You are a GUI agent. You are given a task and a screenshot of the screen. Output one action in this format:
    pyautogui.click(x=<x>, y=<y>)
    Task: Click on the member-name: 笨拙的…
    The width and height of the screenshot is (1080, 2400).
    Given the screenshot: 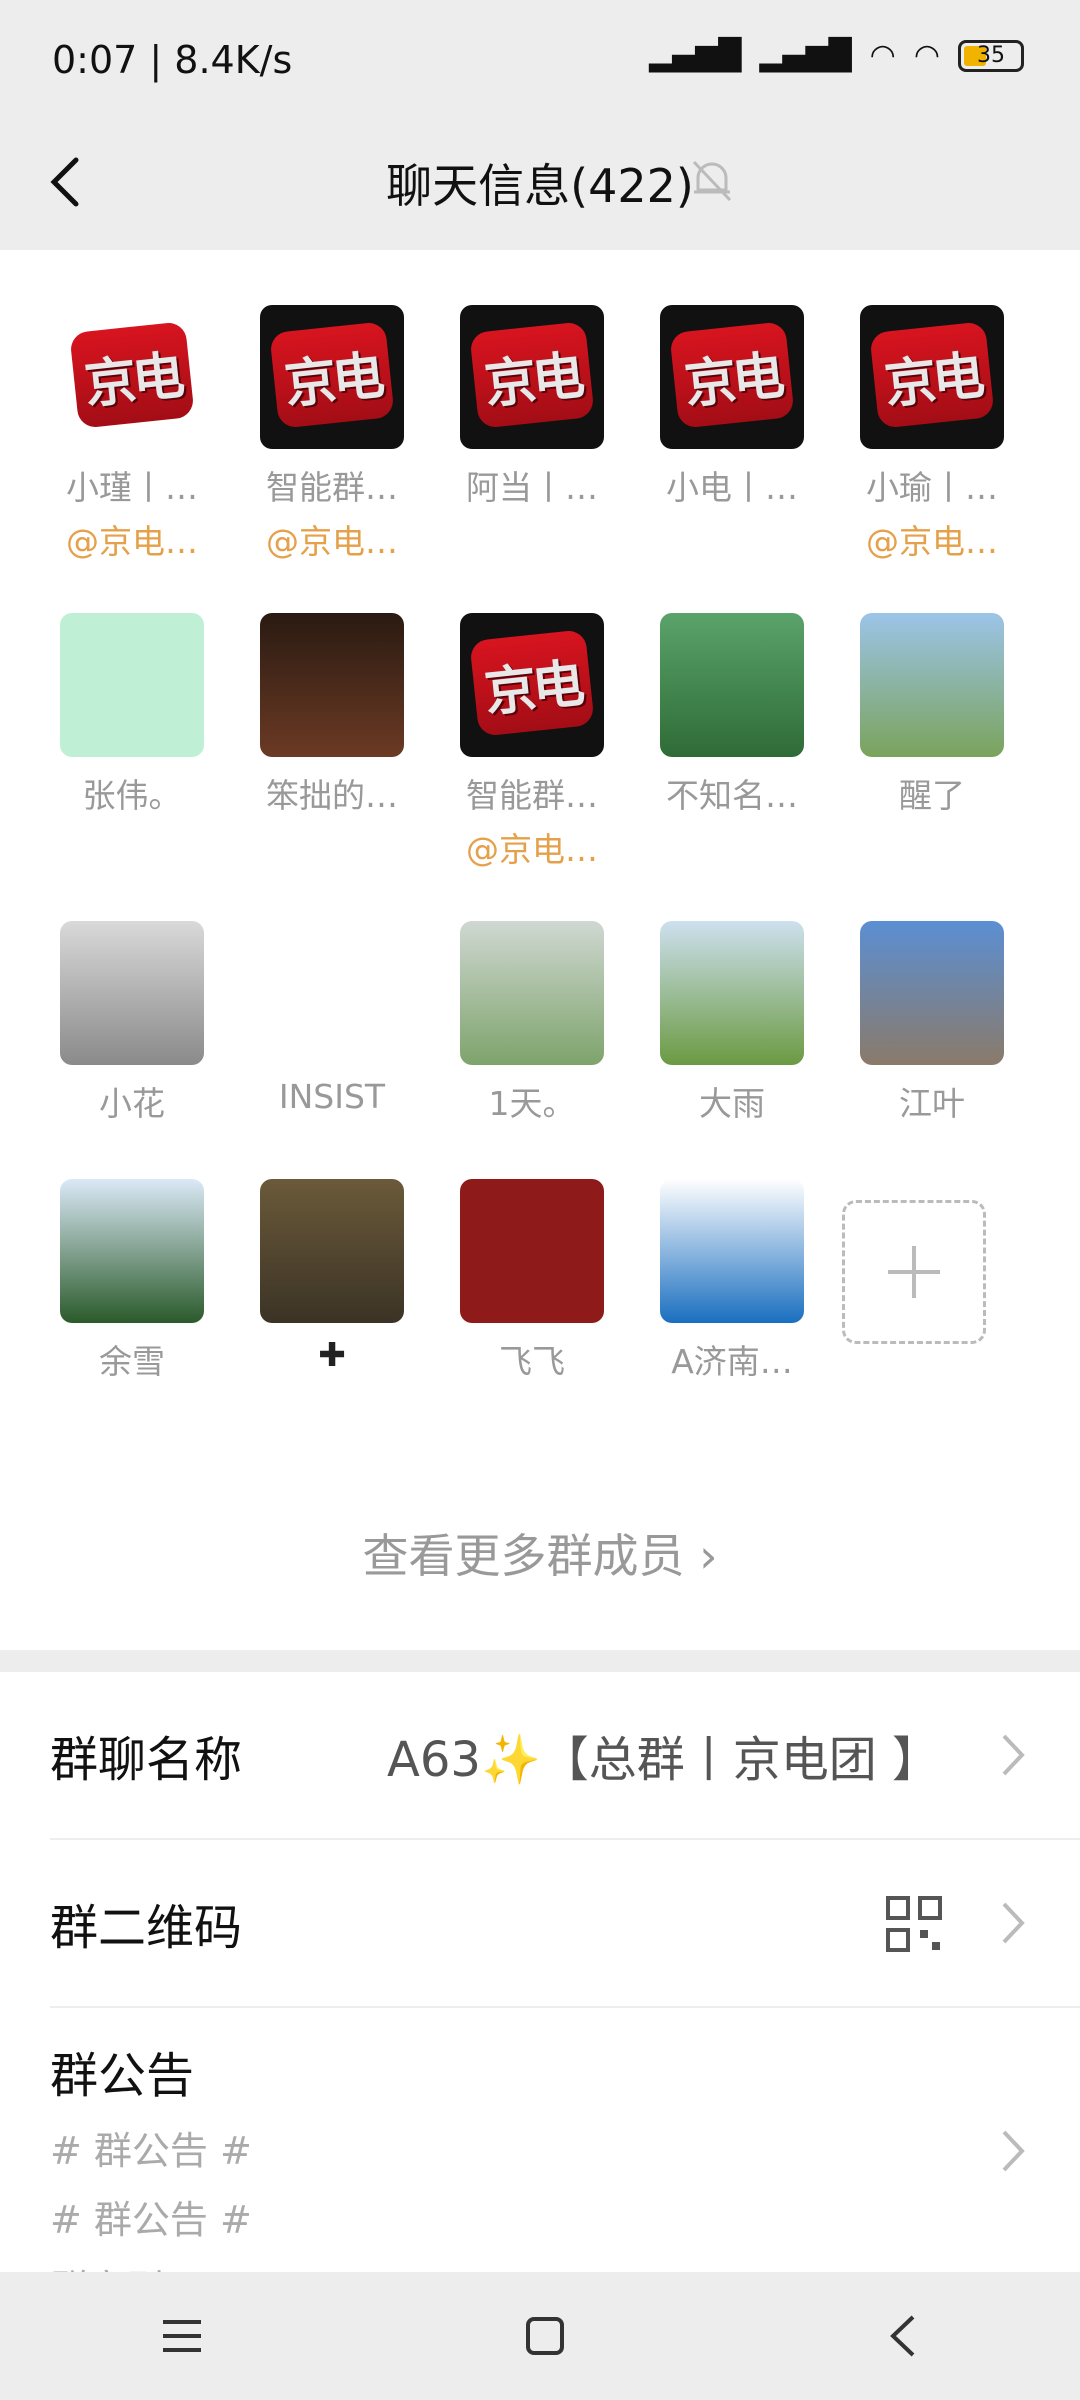 What is the action you would take?
    pyautogui.click(x=332, y=795)
    